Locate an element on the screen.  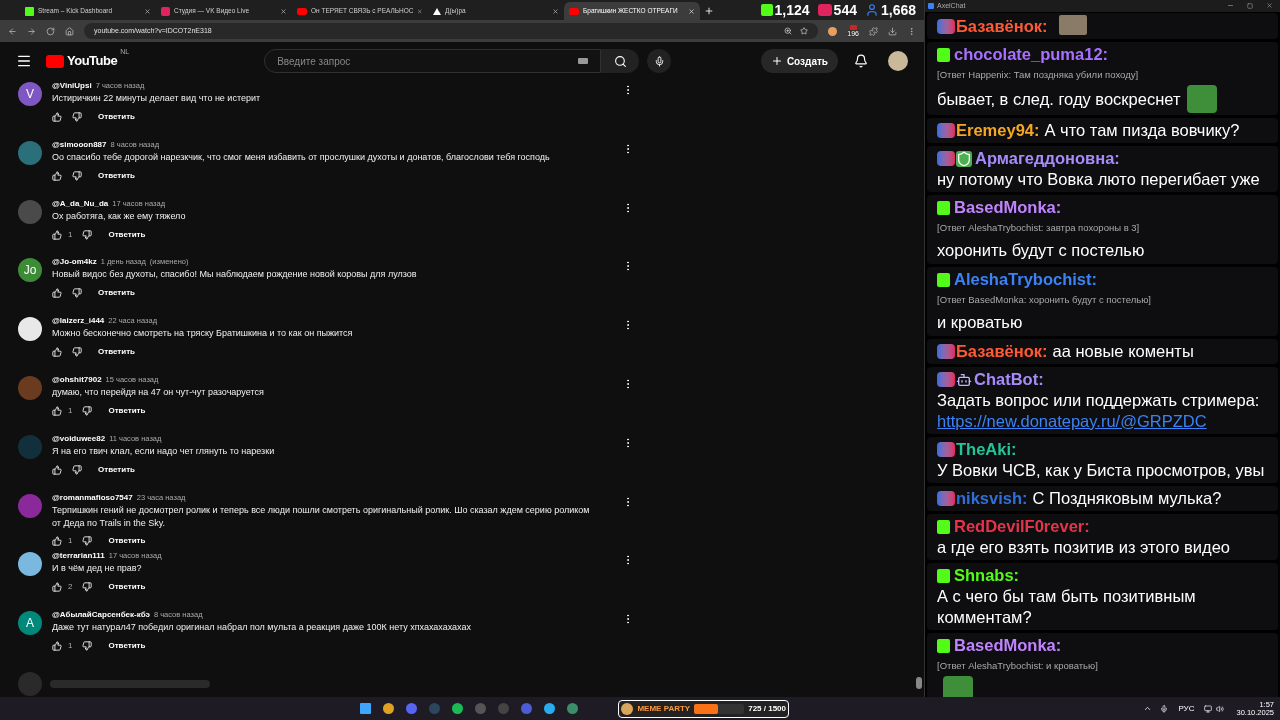
chat-author: Армагеддоновна: is located at coordinates (1047, 157).